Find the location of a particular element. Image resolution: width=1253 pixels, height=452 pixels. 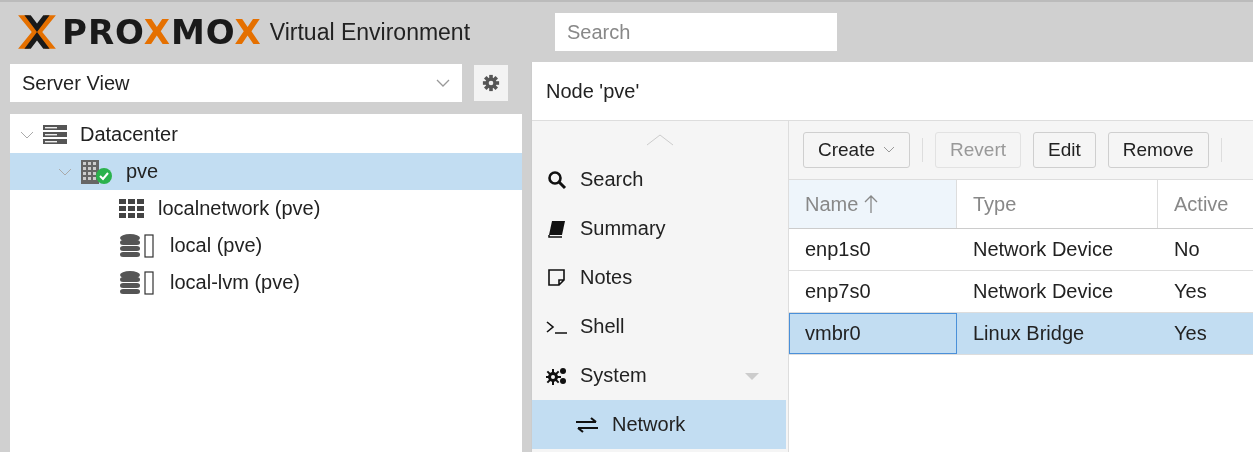

settings-button is located at coordinates (491, 83).